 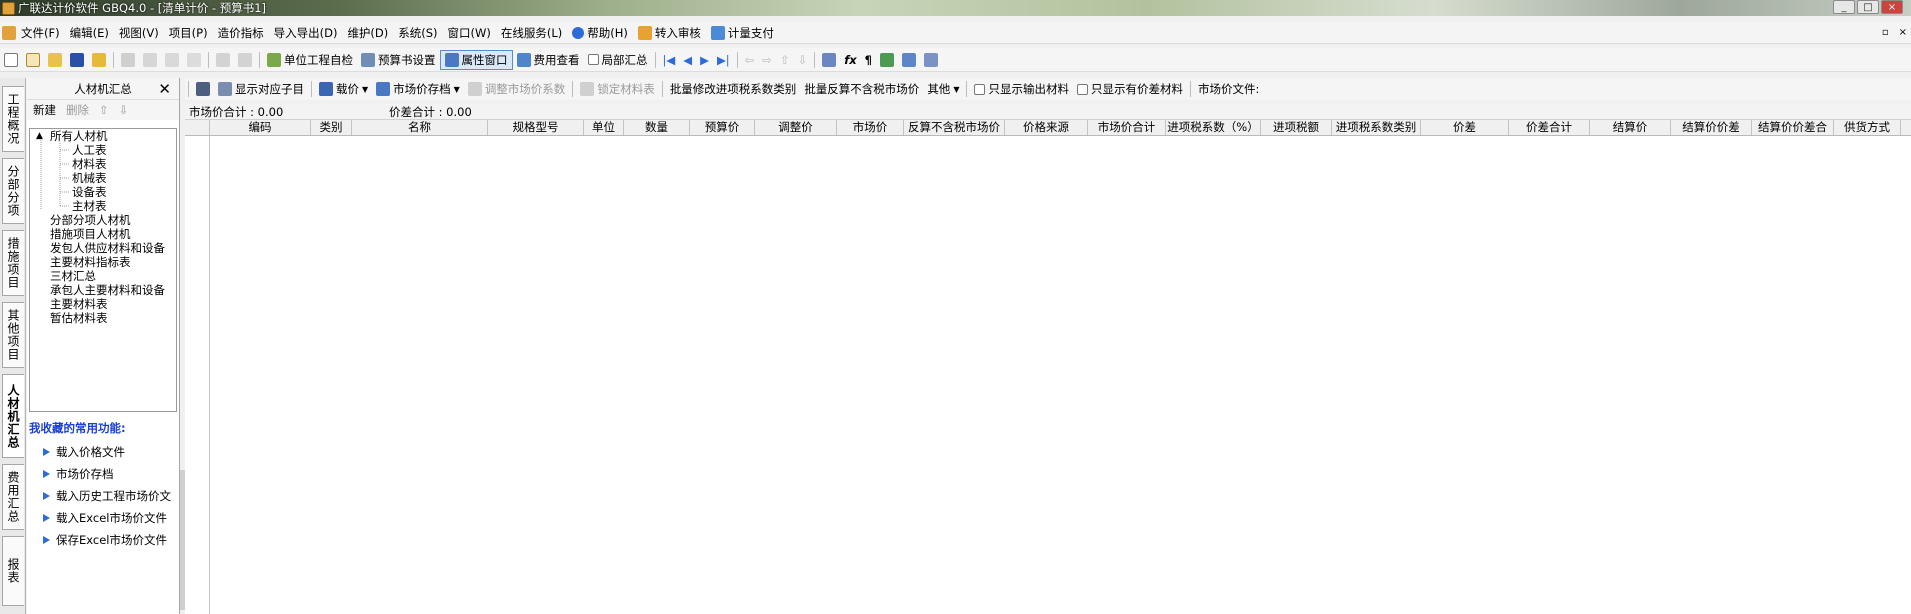 What do you see at coordinates (829, 60) in the screenshot?
I see `calculator-button` at bounding box center [829, 60].